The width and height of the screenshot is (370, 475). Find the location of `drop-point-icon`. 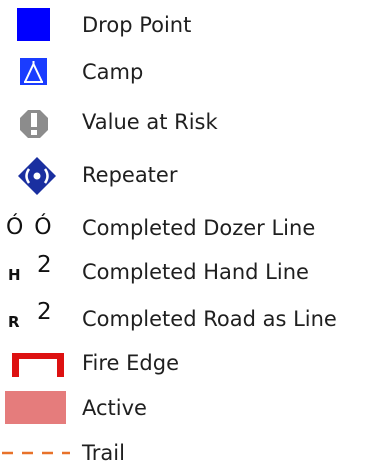

drop-point-icon is located at coordinates (39, 25).